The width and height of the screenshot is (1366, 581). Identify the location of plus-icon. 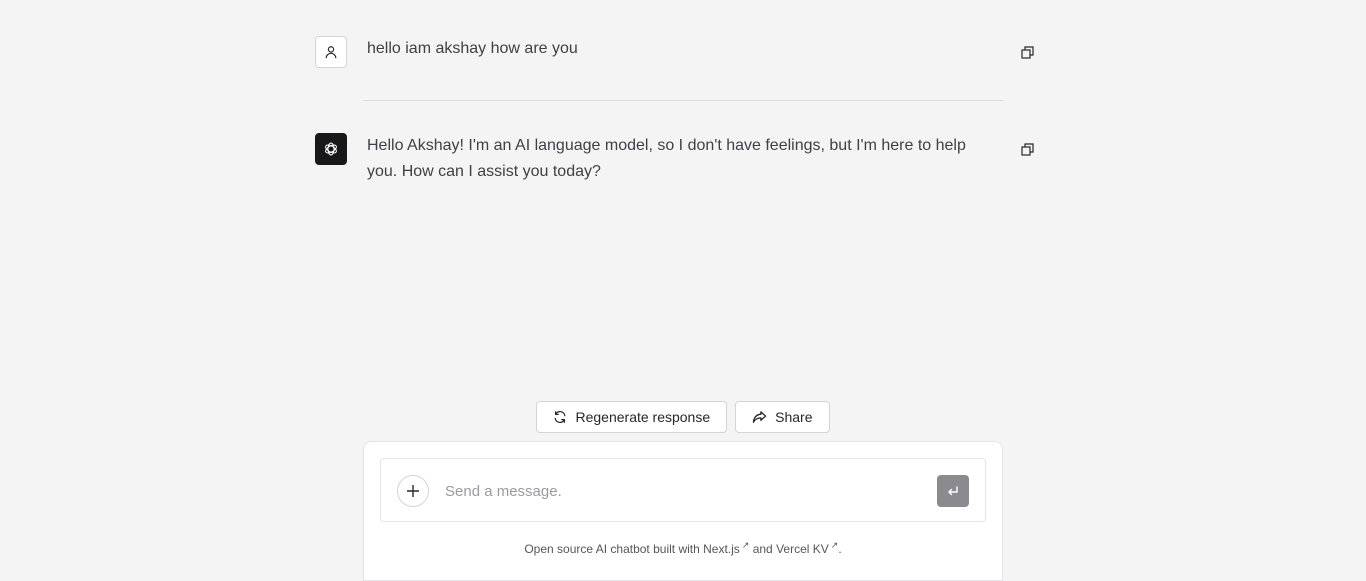
(413, 491).